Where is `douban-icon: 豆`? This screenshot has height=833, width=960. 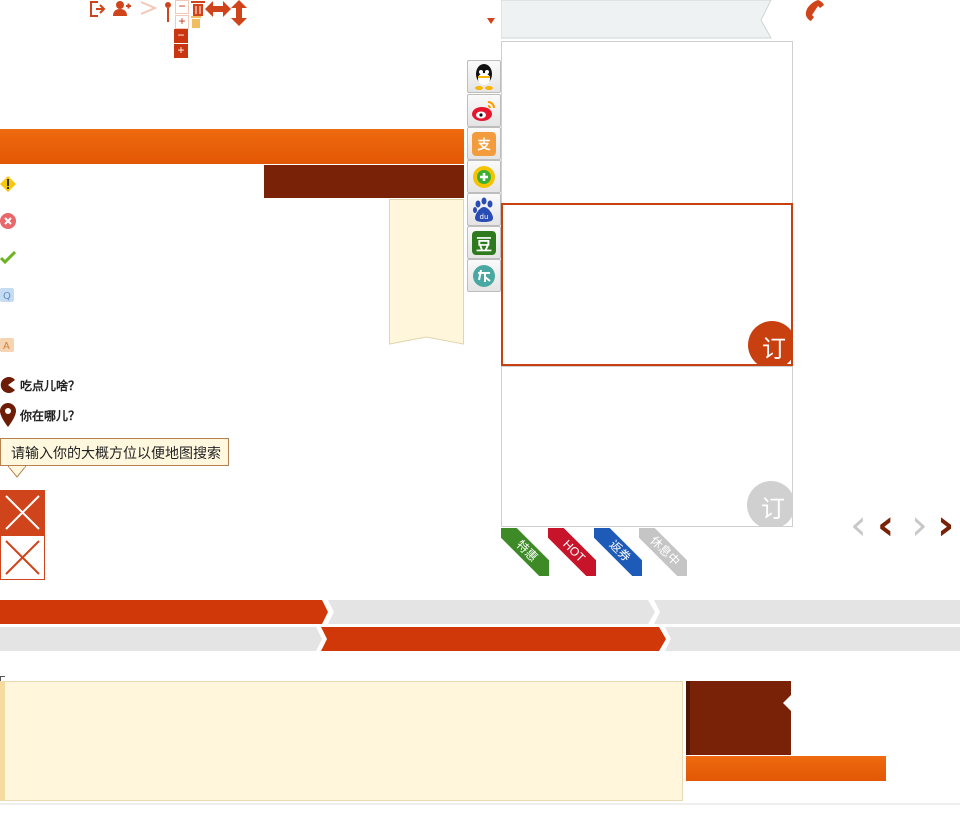 douban-icon: 豆 is located at coordinates (484, 242).